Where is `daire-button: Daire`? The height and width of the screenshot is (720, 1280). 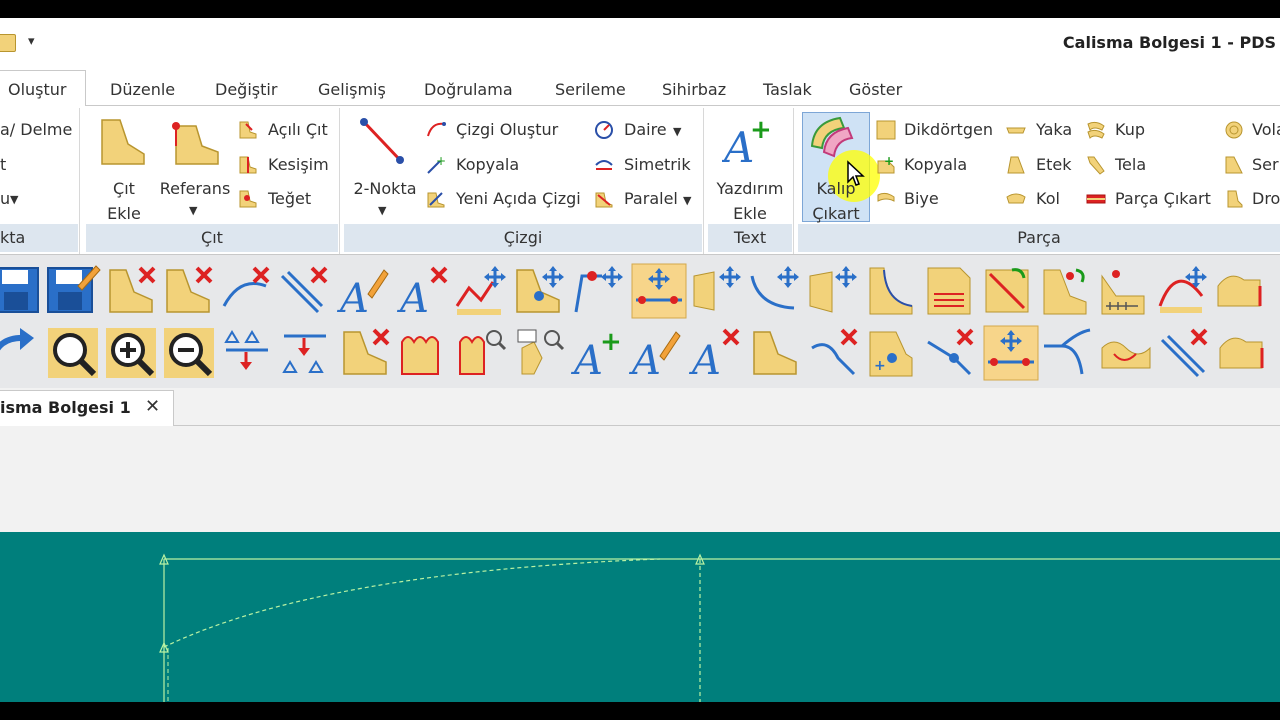 daire-button: Daire is located at coordinates (645, 129).